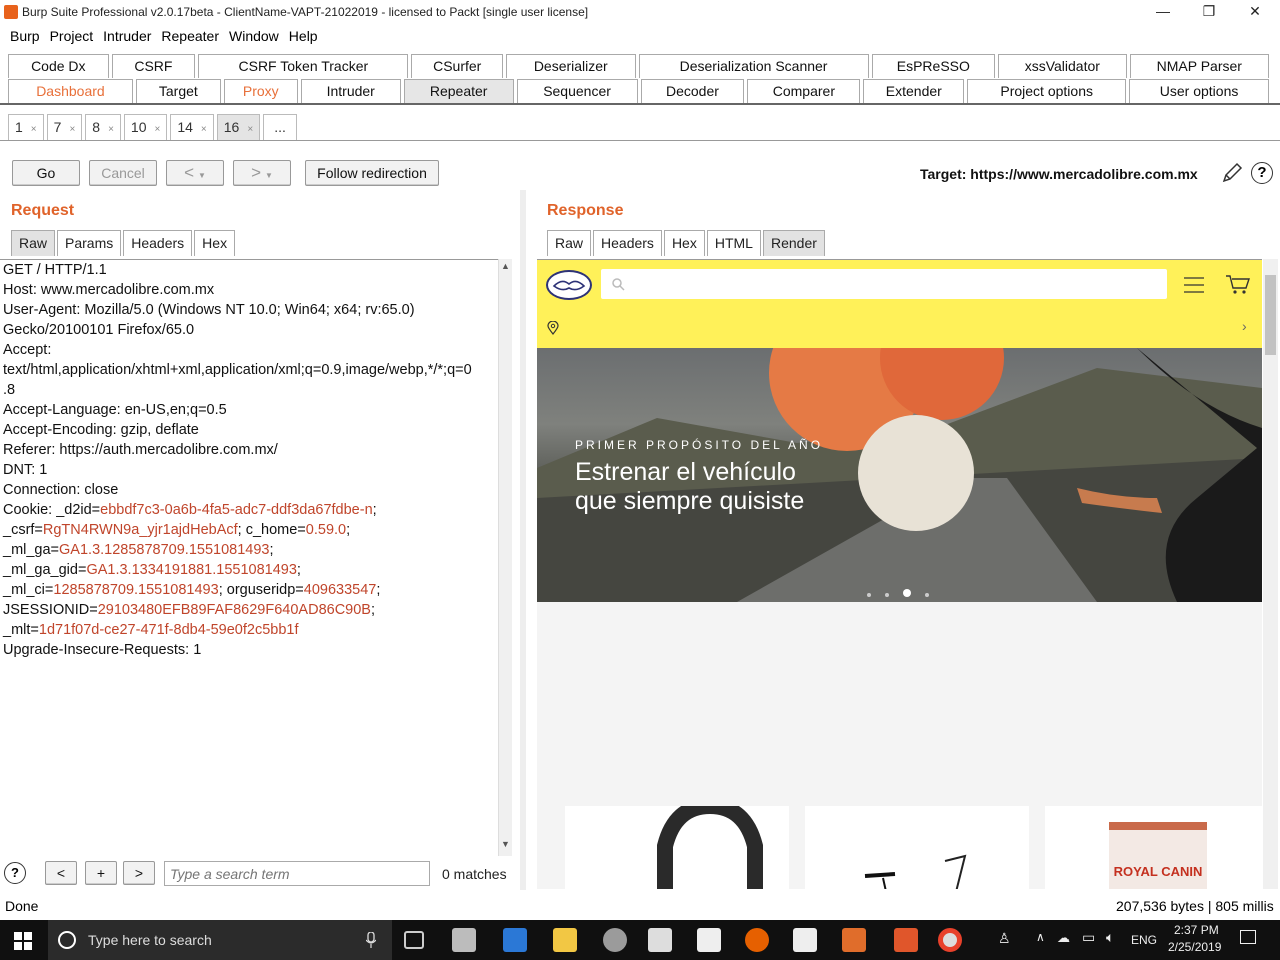  Describe the element at coordinates (1232, 173) in the screenshot. I see `edit-target-icon` at that location.